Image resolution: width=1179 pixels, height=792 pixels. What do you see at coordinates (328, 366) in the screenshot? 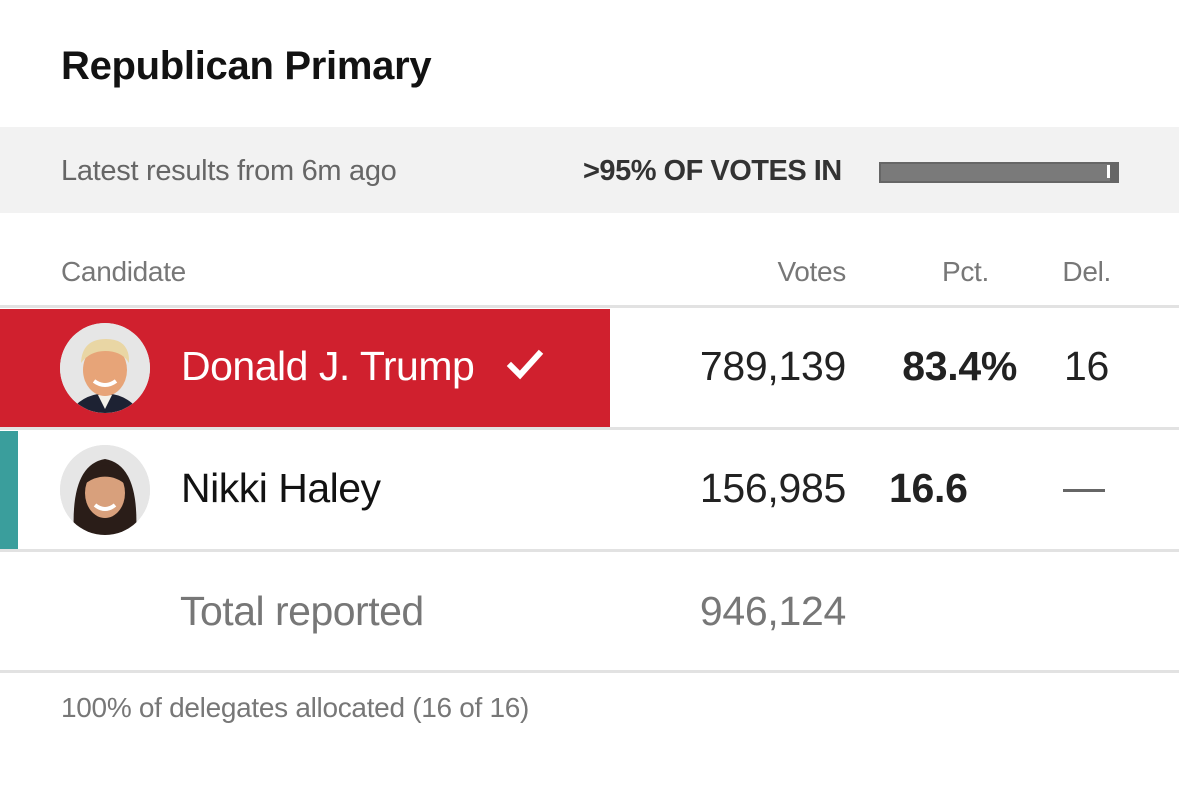
I see `candidate-name: Donald J. Trump` at bounding box center [328, 366].